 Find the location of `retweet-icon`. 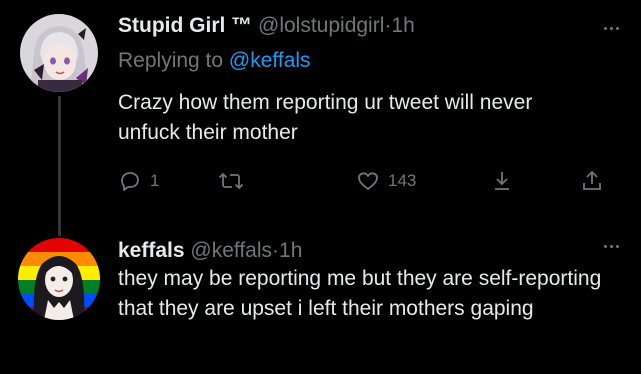

retweet-icon is located at coordinates (231, 181).